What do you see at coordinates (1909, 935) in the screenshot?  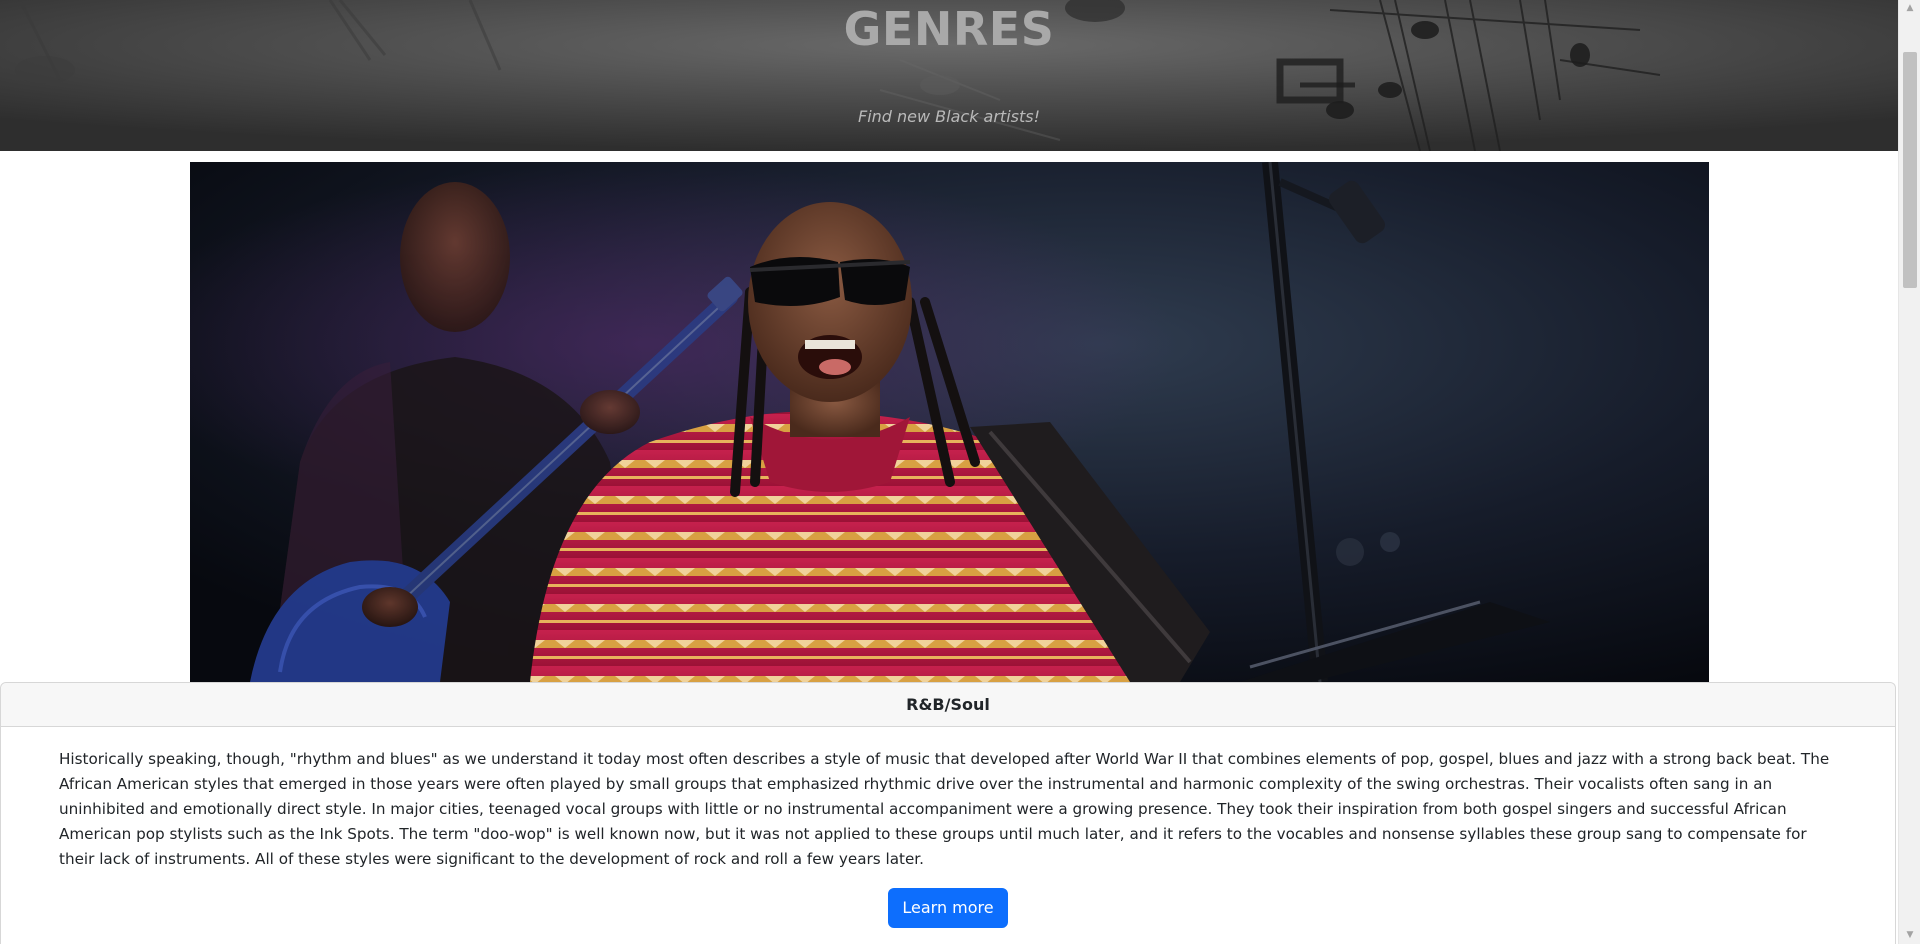 I see `scroll-down-arrow-icon: ▼` at bounding box center [1909, 935].